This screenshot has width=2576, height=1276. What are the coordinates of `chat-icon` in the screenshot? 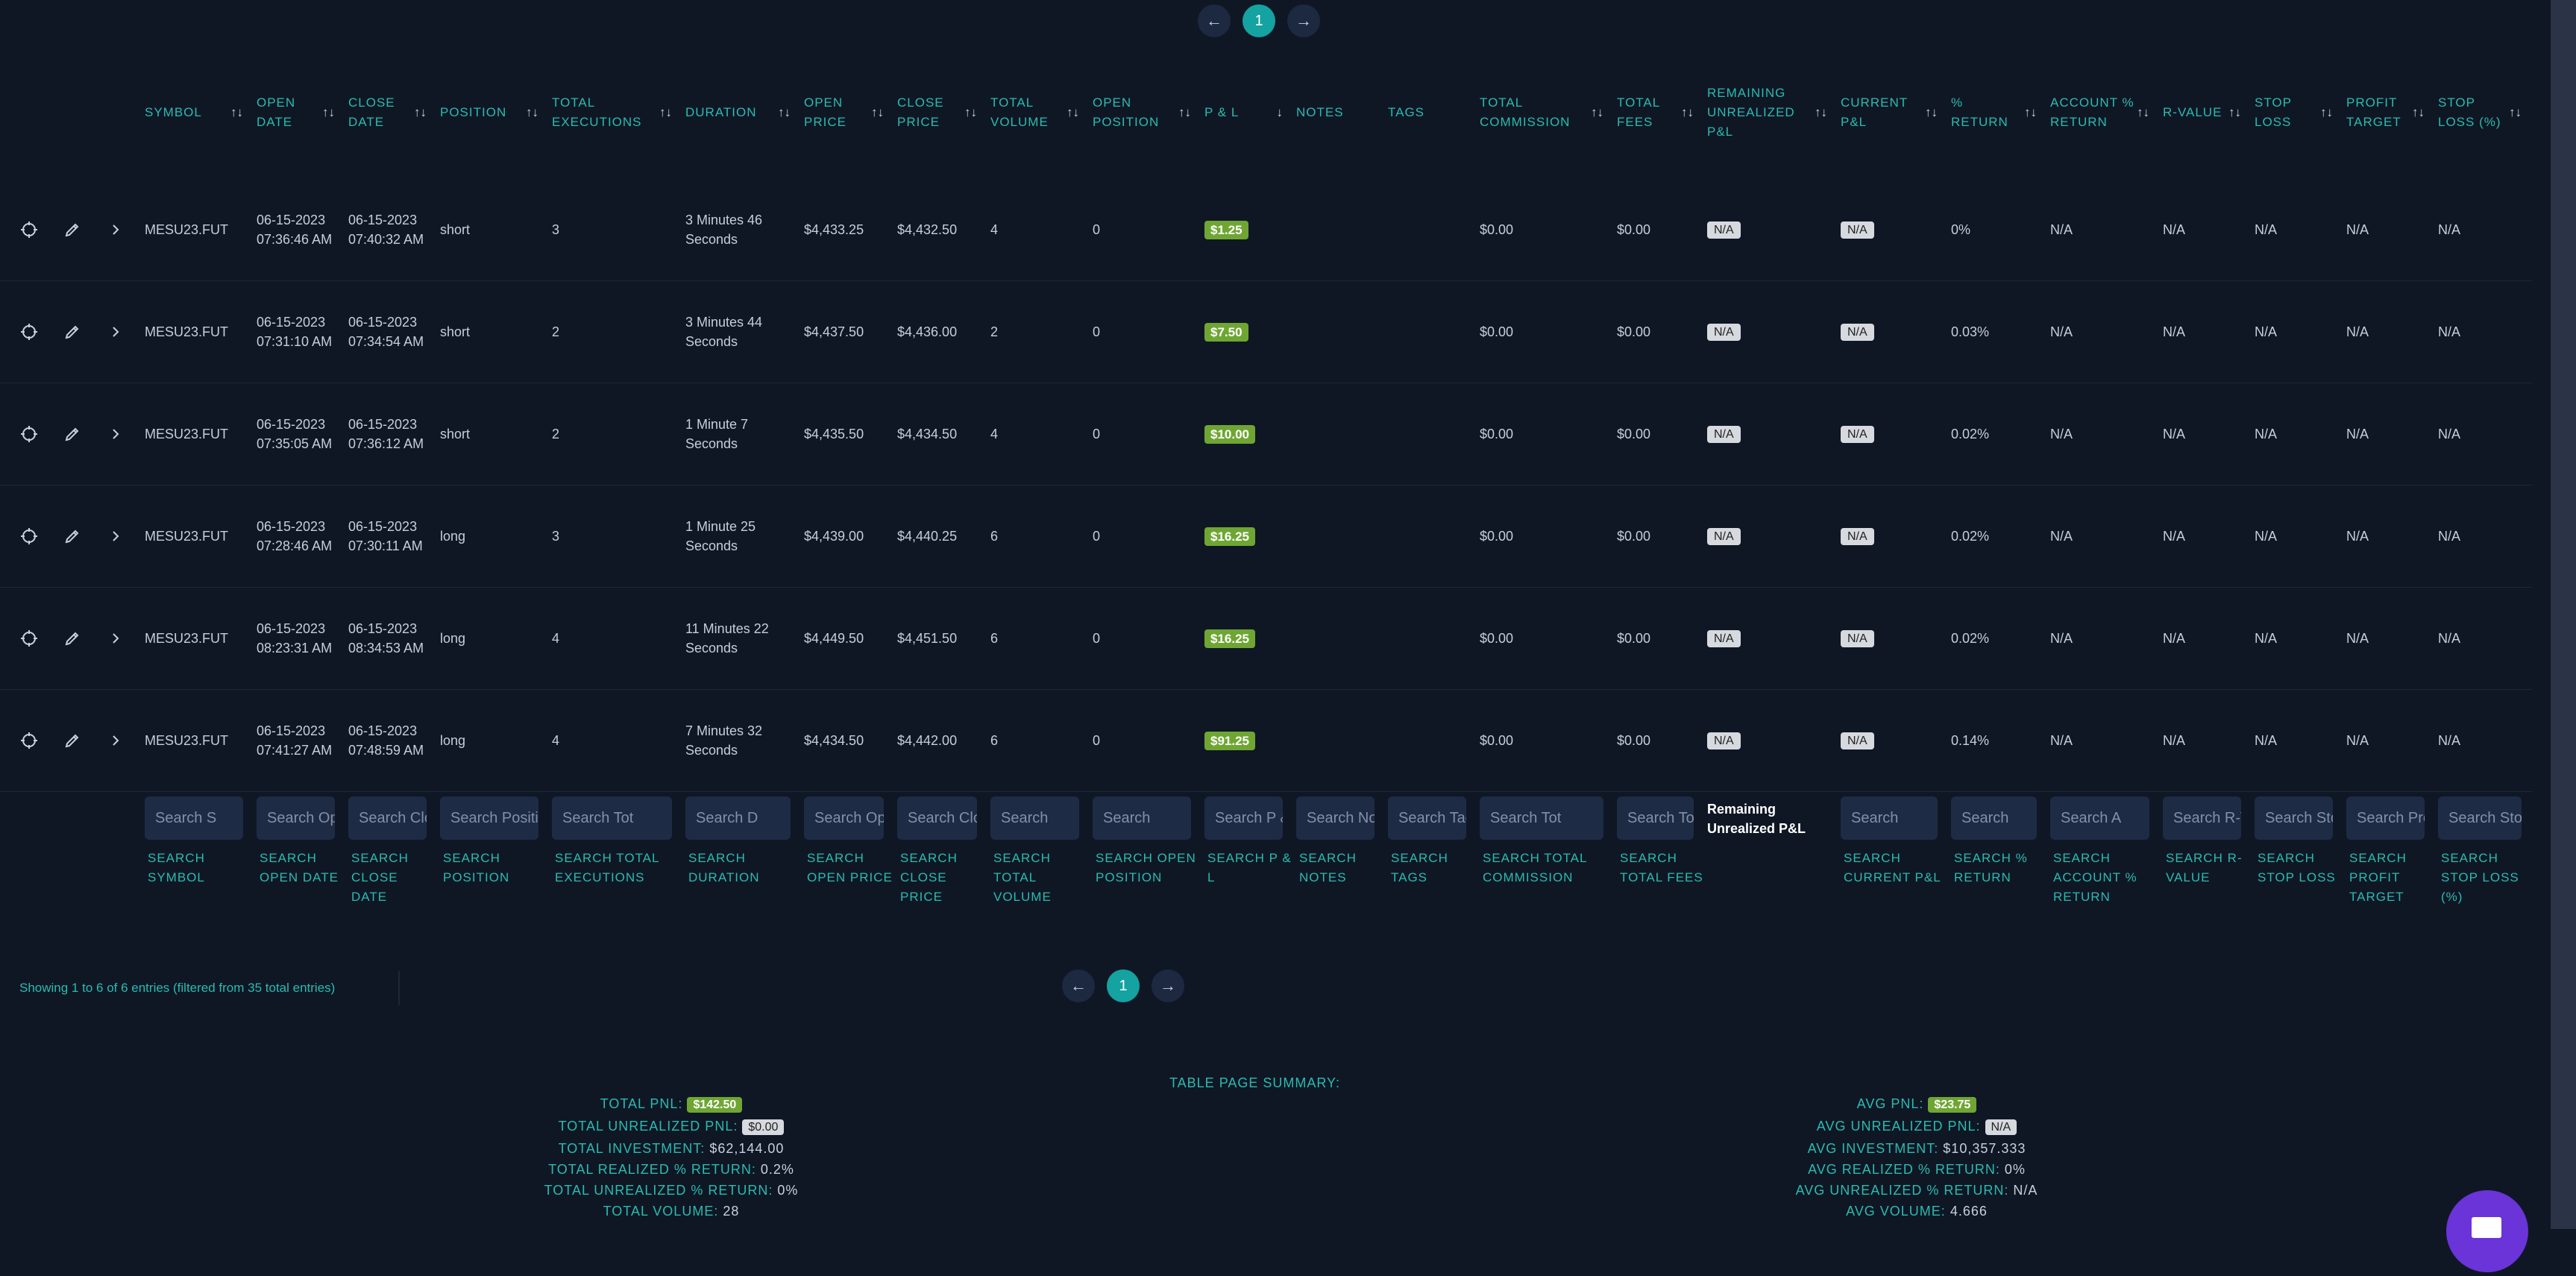 It's located at (2487, 1231).